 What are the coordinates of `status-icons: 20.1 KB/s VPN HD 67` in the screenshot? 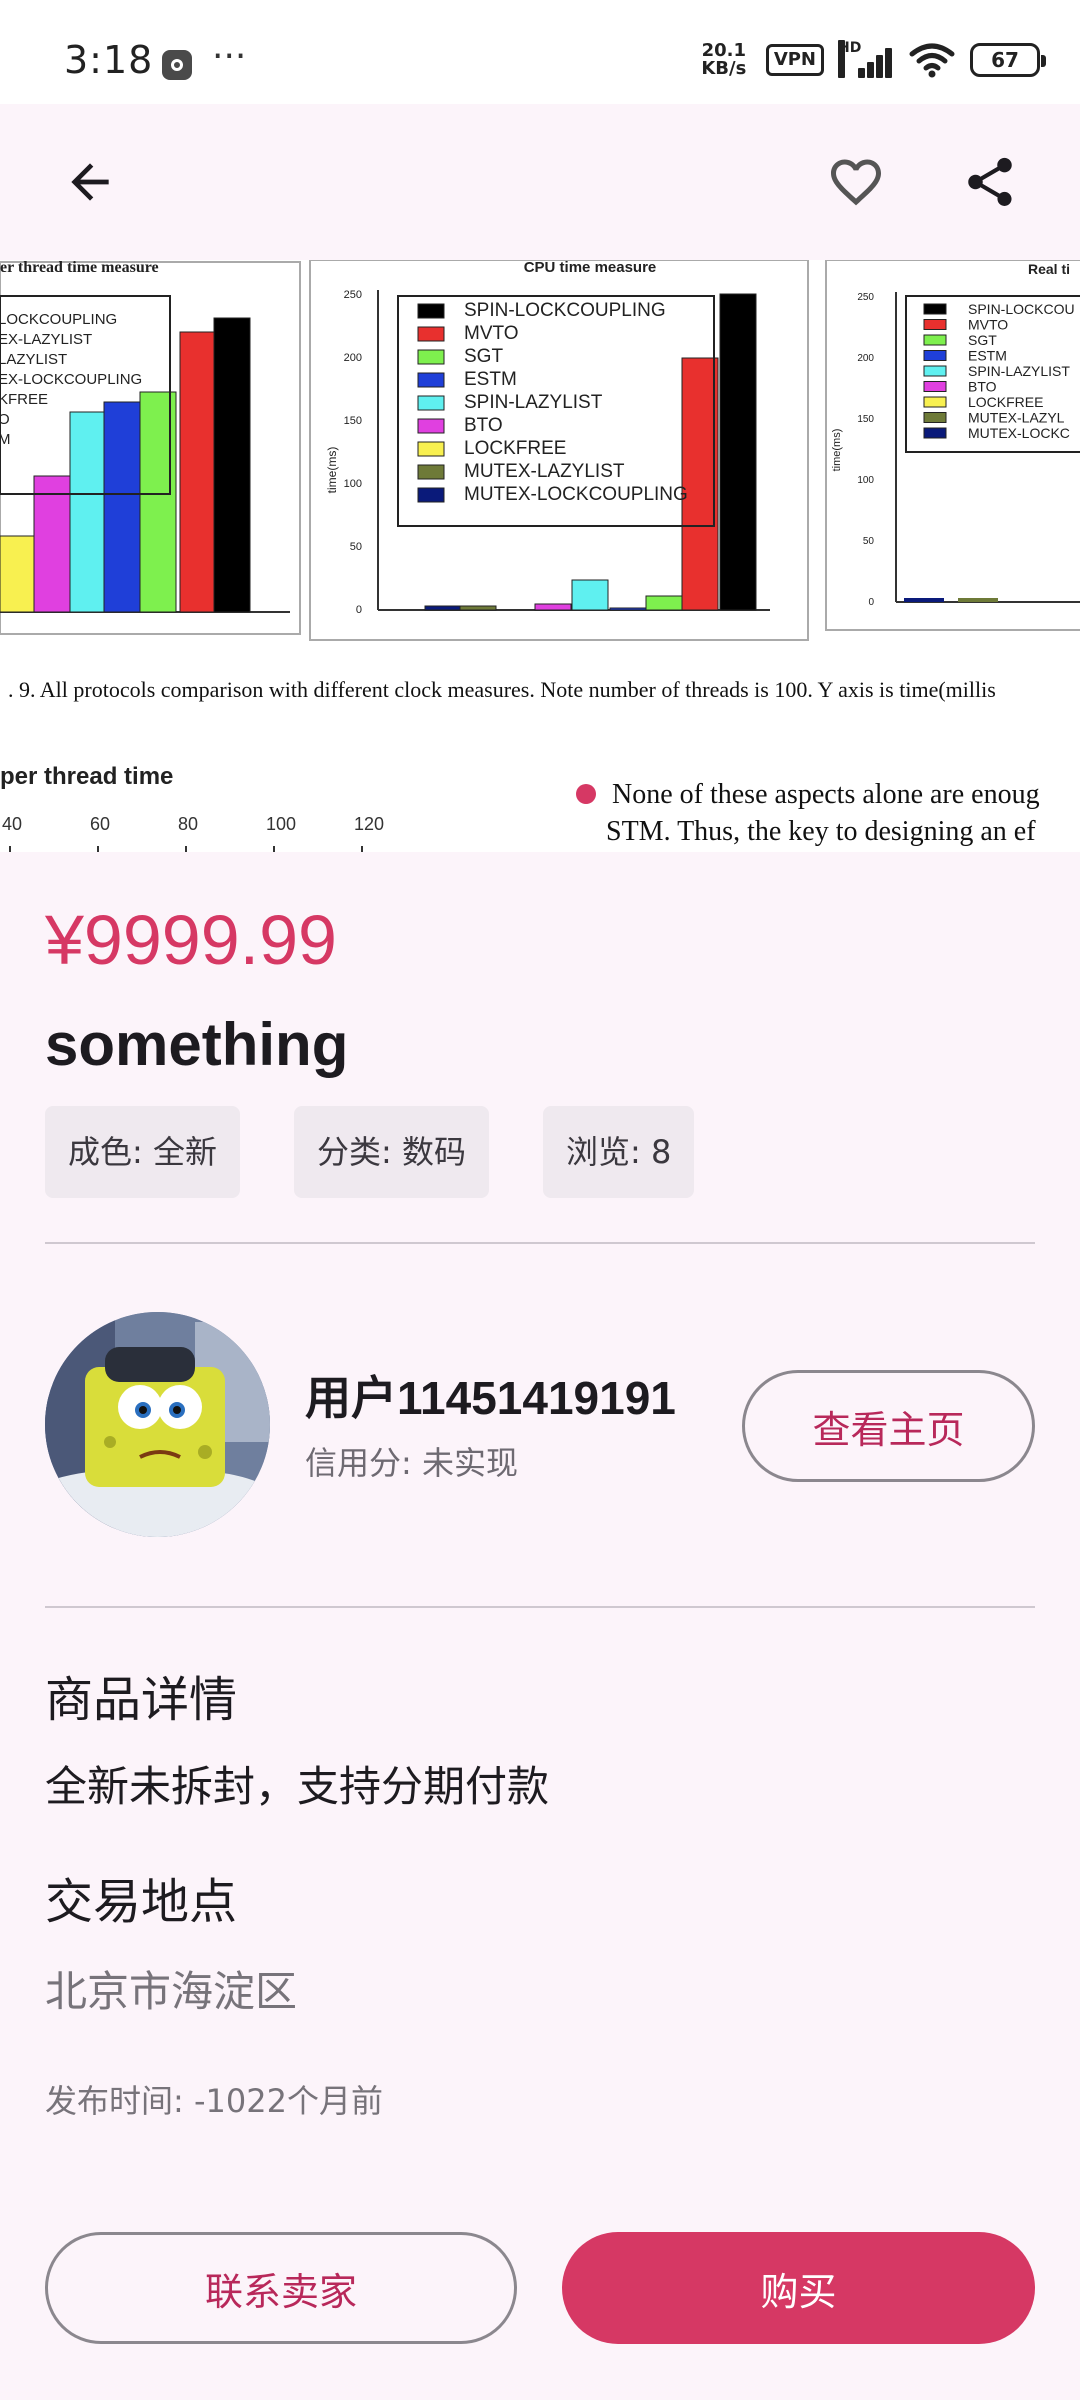 It's located at (871, 60).